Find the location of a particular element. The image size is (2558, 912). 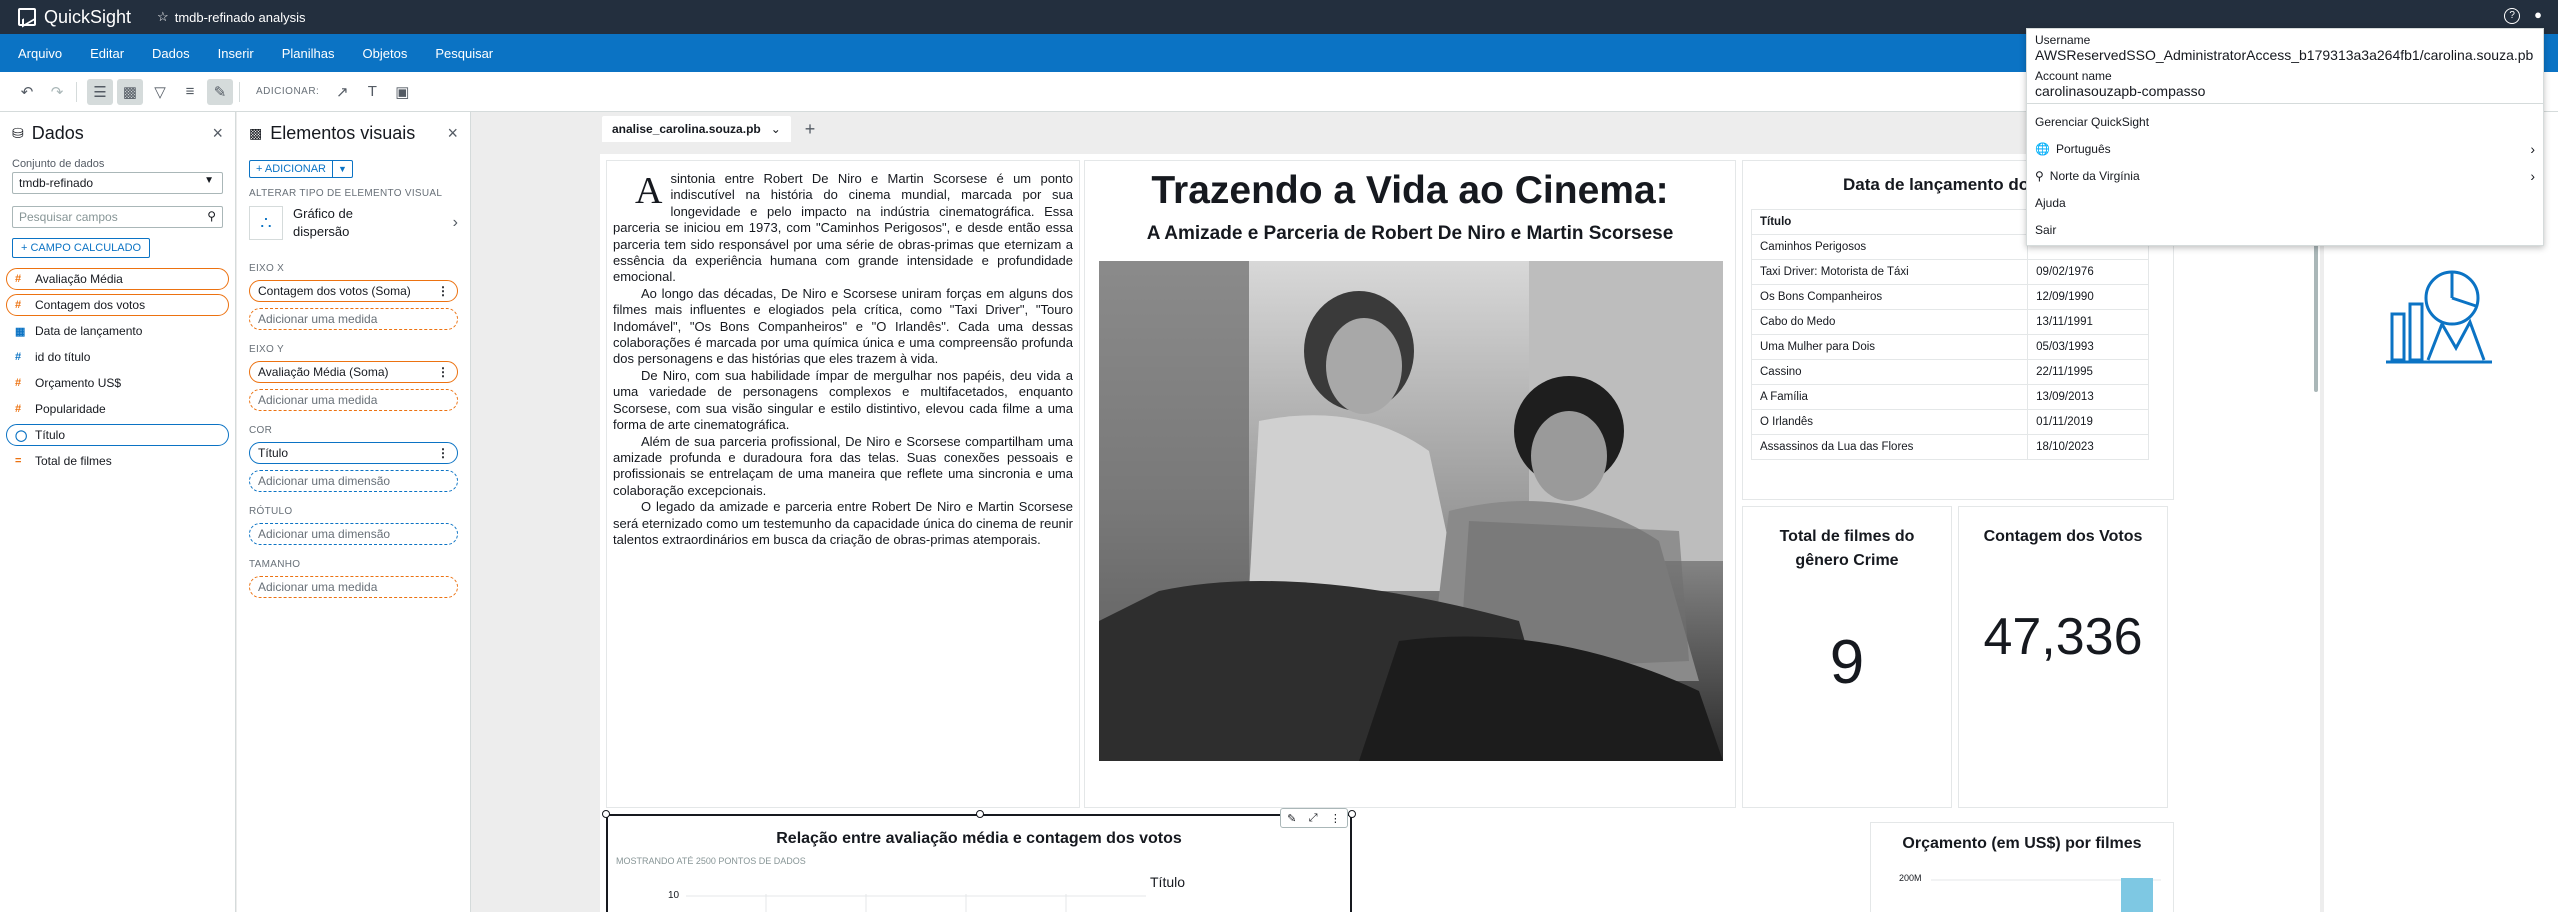

de-niro-scorsese-photo is located at coordinates (1411, 511).